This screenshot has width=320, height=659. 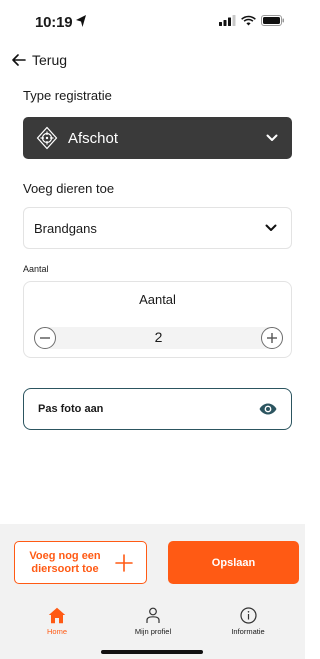 I want to click on tab-home-label: Home, so click(x=56, y=631).